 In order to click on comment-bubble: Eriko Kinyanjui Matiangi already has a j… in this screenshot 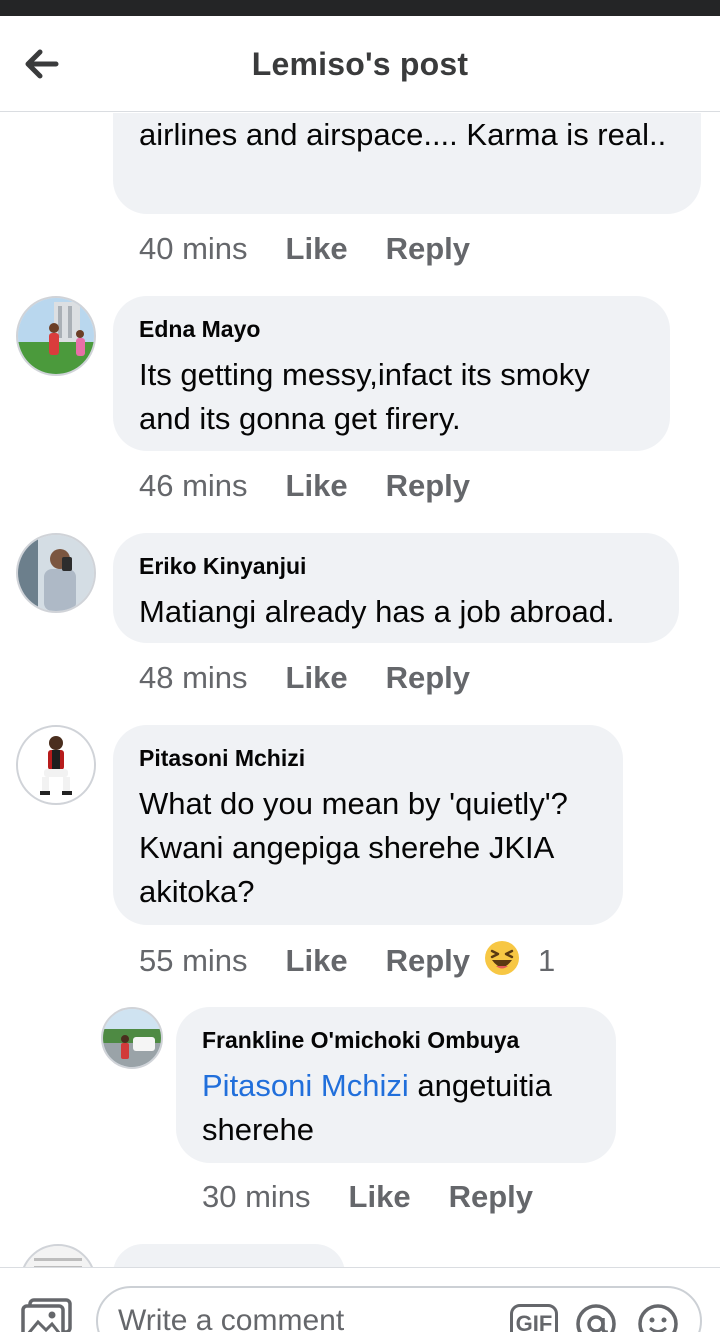, I will do `click(396, 588)`.